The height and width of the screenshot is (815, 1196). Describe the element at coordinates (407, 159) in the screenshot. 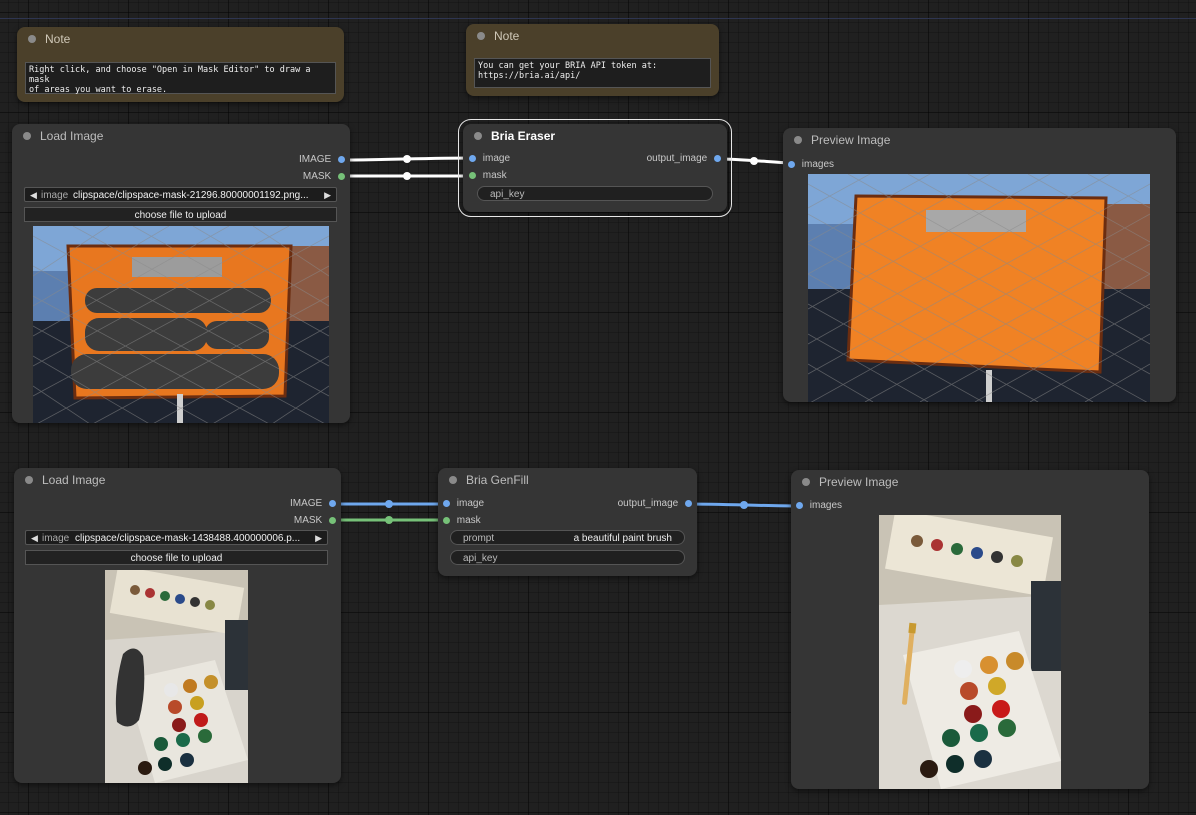

I see `link-image-eraser-midpoint` at that location.